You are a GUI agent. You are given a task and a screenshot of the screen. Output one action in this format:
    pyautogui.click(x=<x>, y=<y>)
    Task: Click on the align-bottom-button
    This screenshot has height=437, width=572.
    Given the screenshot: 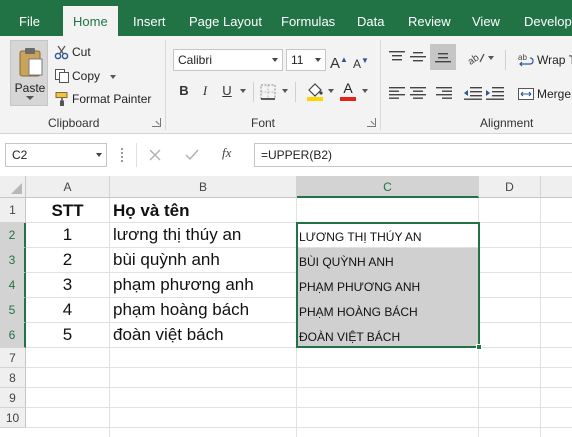 What is the action you would take?
    pyautogui.click(x=443, y=57)
    